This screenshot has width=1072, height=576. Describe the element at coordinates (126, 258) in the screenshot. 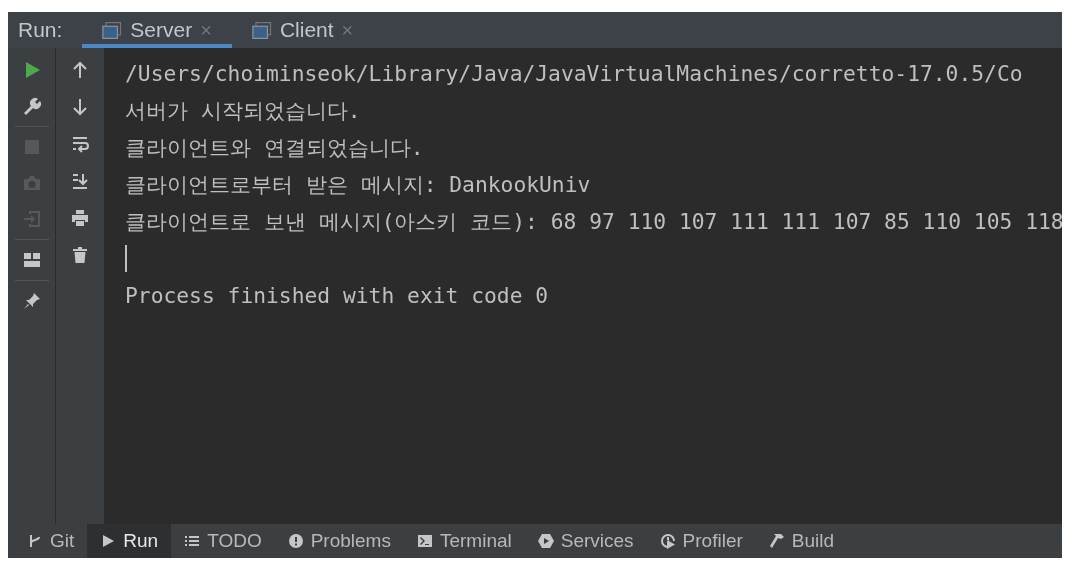

I see `text-cursor` at that location.